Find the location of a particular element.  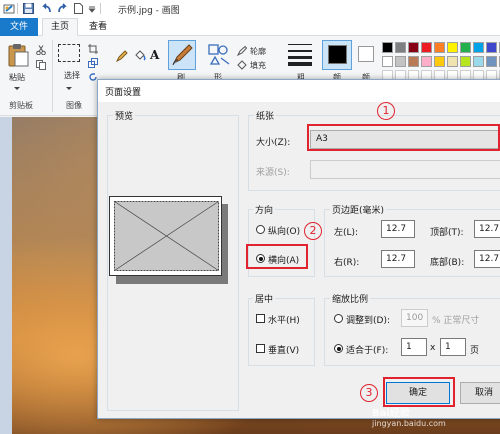

adjust-to-radio is located at coordinates (338, 318).